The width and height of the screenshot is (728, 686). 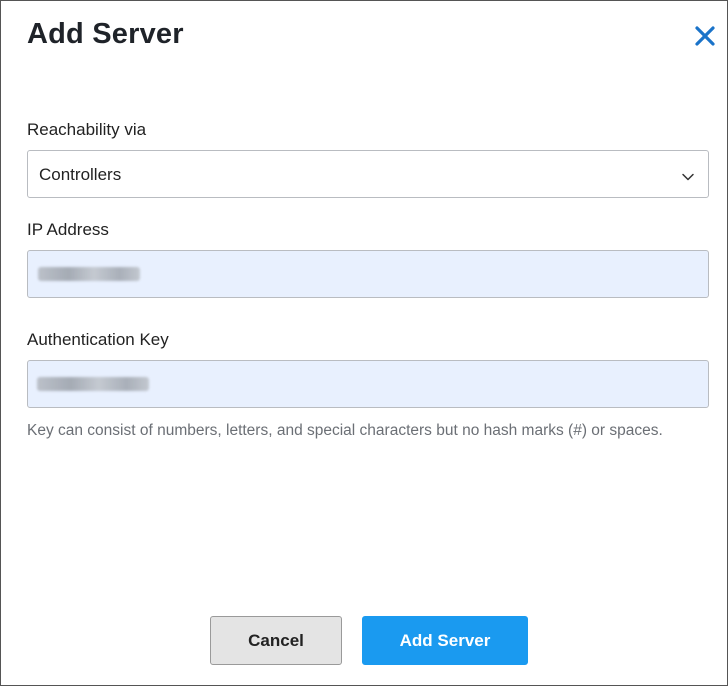 What do you see at coordinates (276, 640) in the screenshot?
I see `cancel-button: Cancel` at bounding box center [276, 640].